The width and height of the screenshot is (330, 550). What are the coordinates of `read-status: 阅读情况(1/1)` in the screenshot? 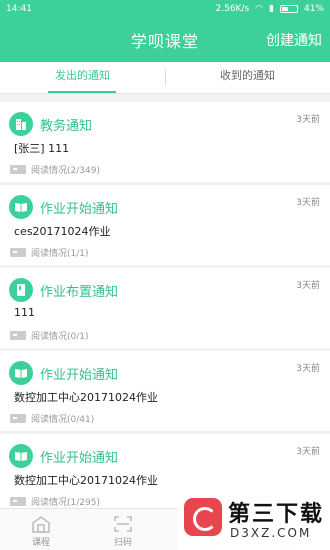 It's located at (49, 252).